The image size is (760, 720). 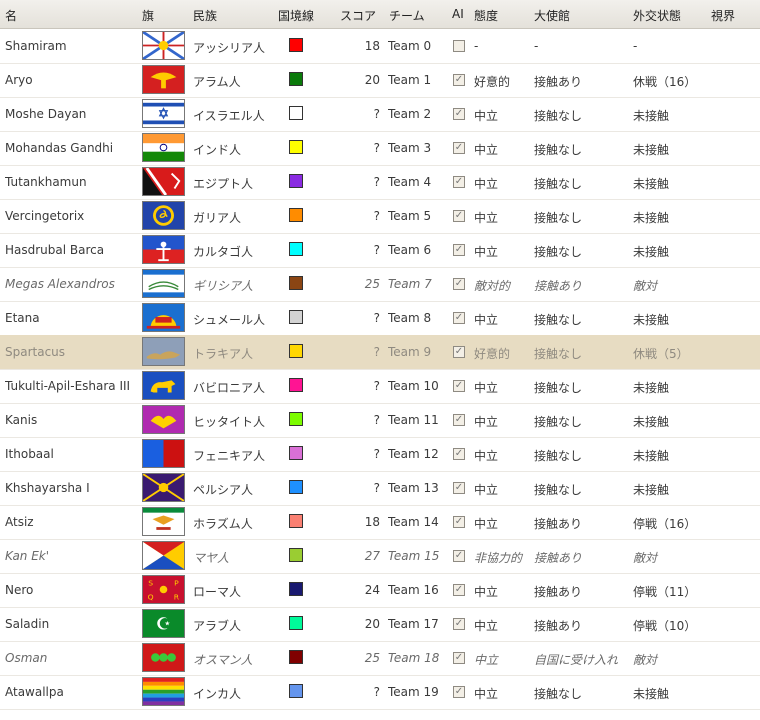 I want to click on table-row: Ithobaal フェニキア人? Team 12 ✓ 中立 接触なし 未接触, so click(x=380, y=454).